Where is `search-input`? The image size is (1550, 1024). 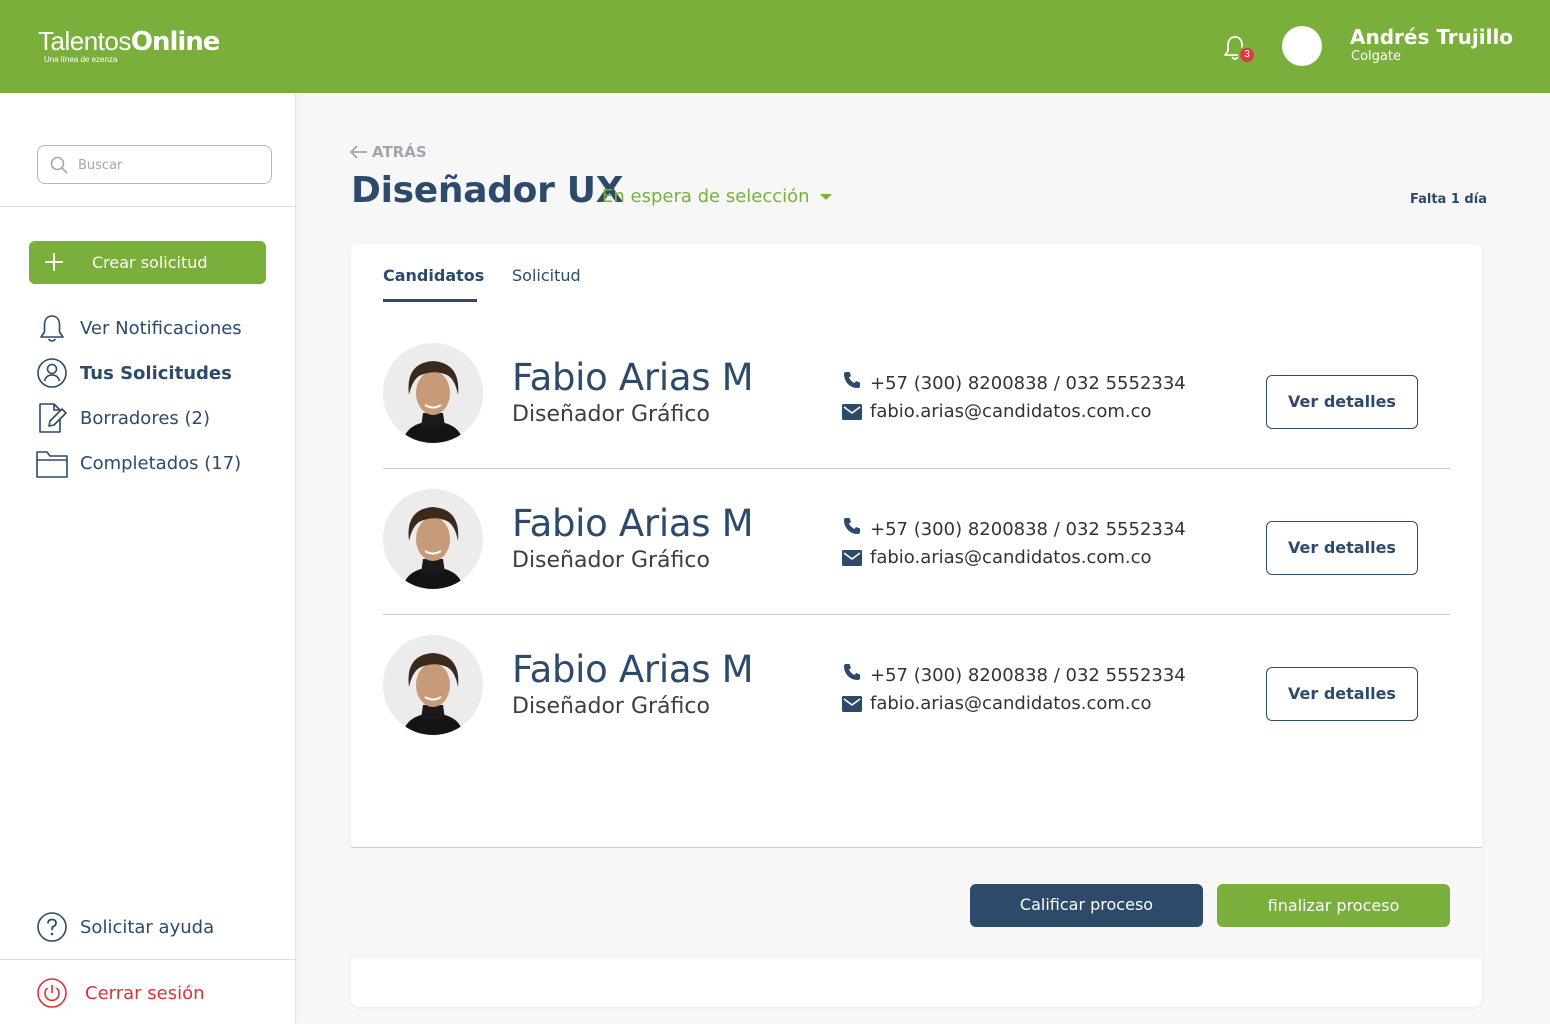
search-input is located at coordinates (170, 165).